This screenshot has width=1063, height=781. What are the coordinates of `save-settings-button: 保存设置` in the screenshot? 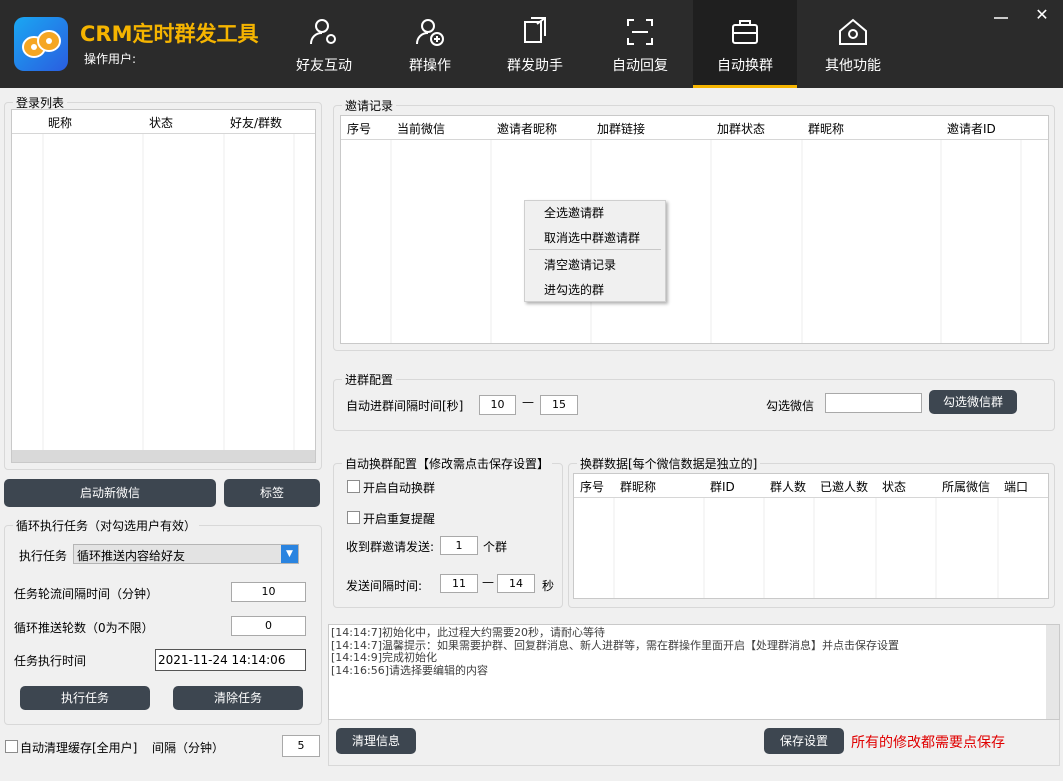 It's located at (804, 741).